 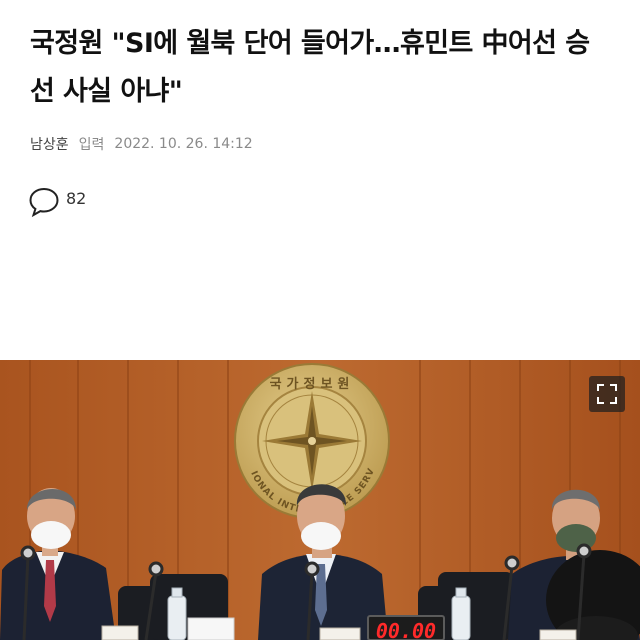 I want to click on fullscreen-expand-icon, so click(x=607, y=394).